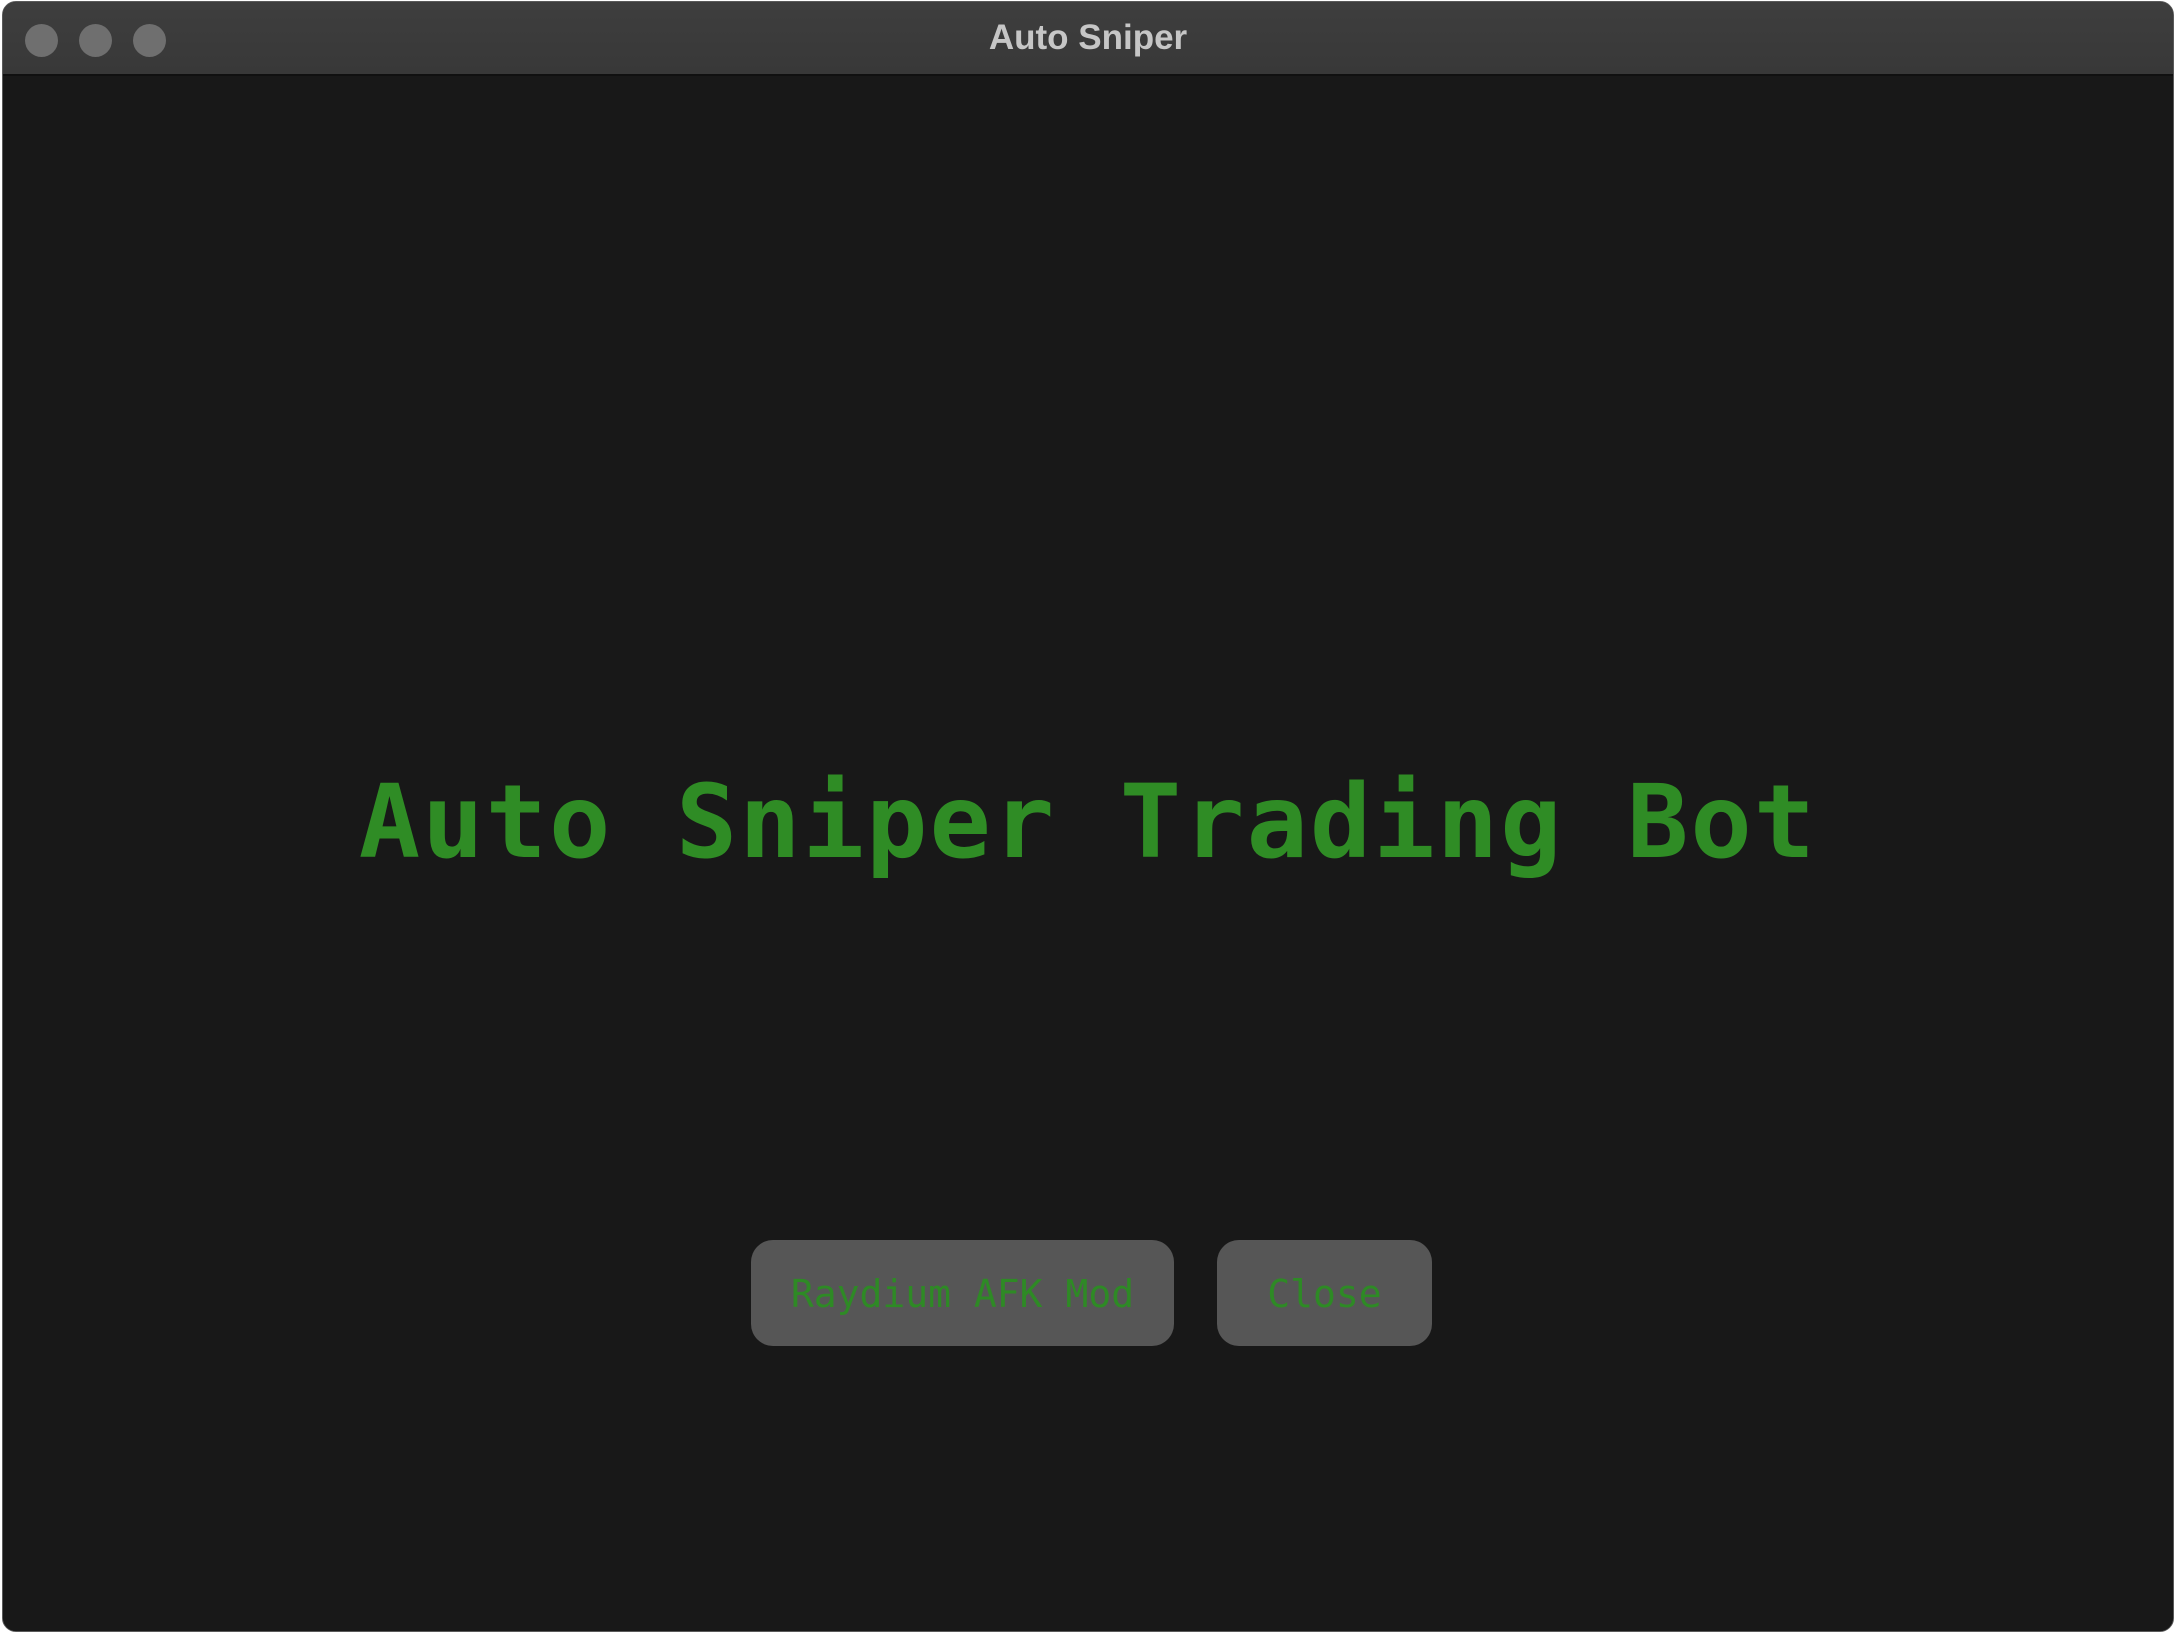 The height and width of the screenshot is (1634, 2176). I want to click on close-button: Close, so click(1324, 1293).